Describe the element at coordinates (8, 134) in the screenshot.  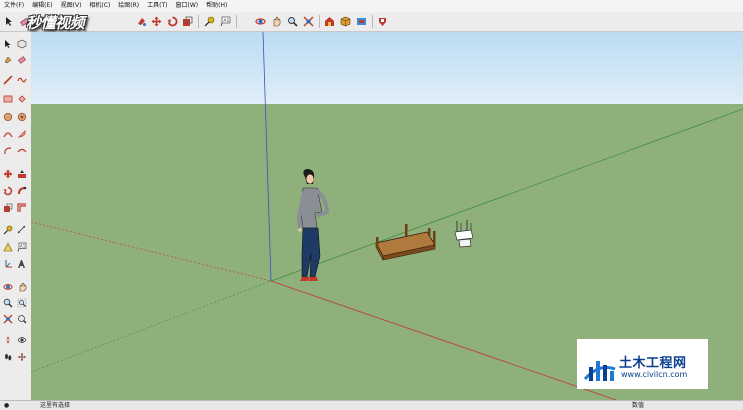
I see `arc-icon` at that location.